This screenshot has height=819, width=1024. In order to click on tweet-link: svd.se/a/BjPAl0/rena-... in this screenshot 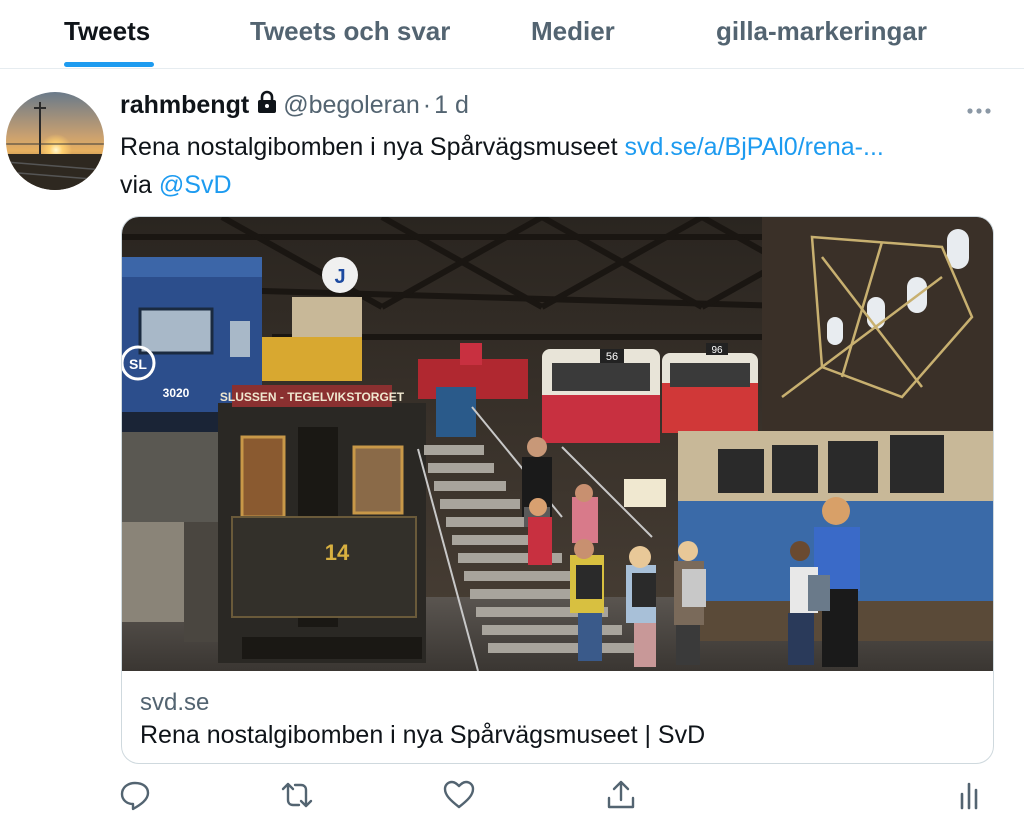, I will do `click(753, 147)`.